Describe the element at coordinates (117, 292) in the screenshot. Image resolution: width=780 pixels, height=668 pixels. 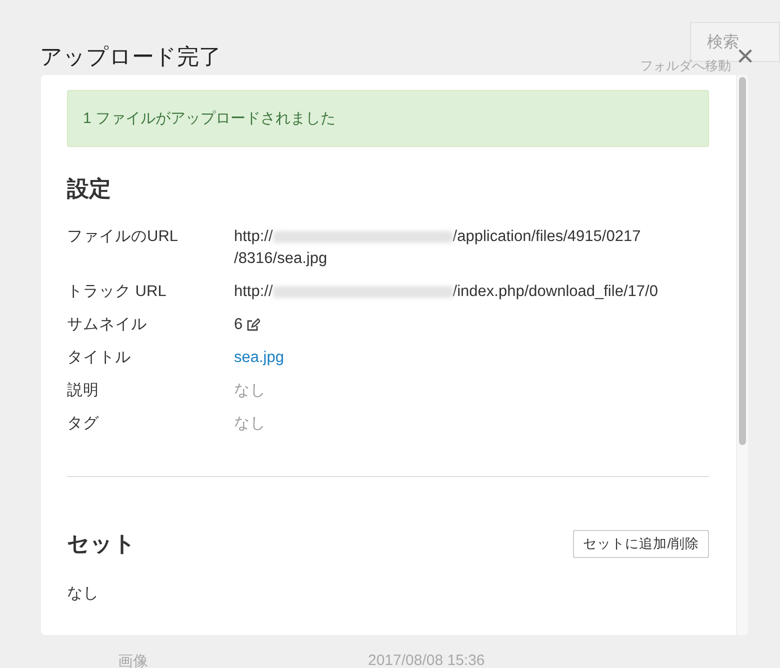
I see `field-label: トラック URL` at that location.